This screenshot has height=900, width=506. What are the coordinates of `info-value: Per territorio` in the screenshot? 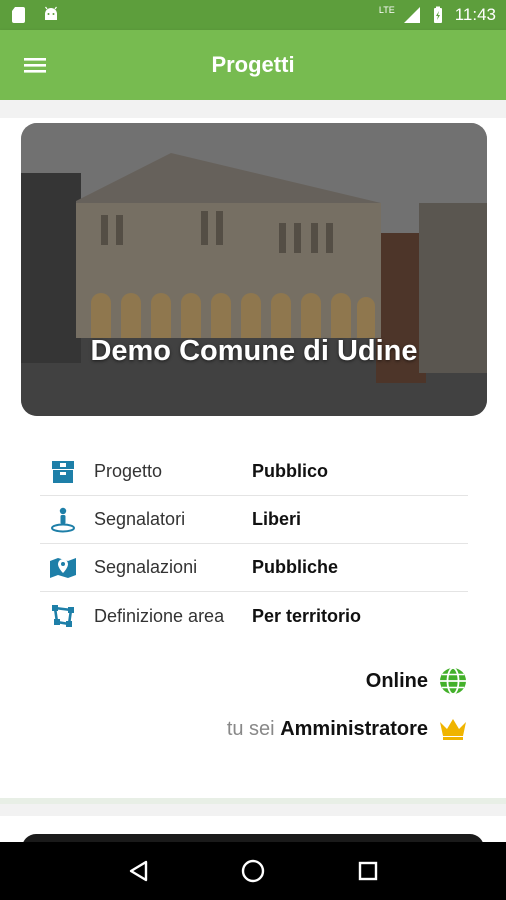 It's located at (307, 615).